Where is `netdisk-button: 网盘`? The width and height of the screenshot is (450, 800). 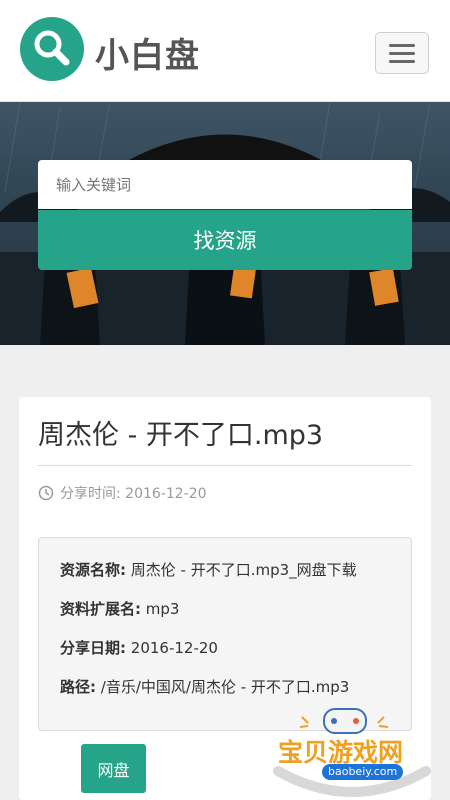
netdisk-button: 网盘 is located at coordinates (113, 768).